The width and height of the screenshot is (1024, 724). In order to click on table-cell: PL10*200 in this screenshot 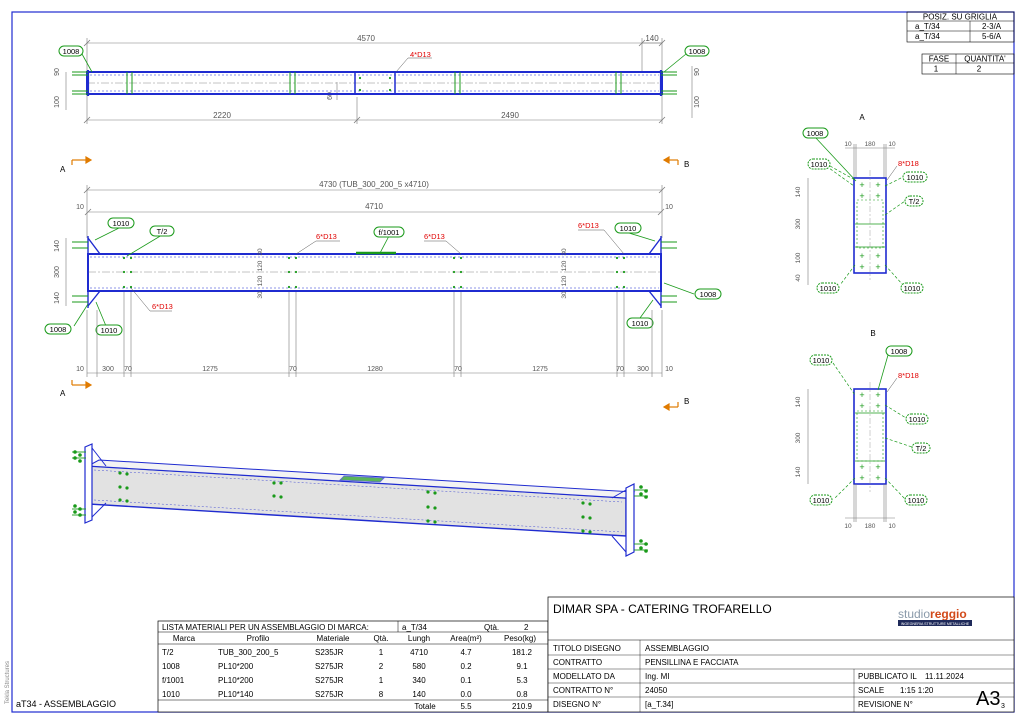, I will do `click(236, 680)`.